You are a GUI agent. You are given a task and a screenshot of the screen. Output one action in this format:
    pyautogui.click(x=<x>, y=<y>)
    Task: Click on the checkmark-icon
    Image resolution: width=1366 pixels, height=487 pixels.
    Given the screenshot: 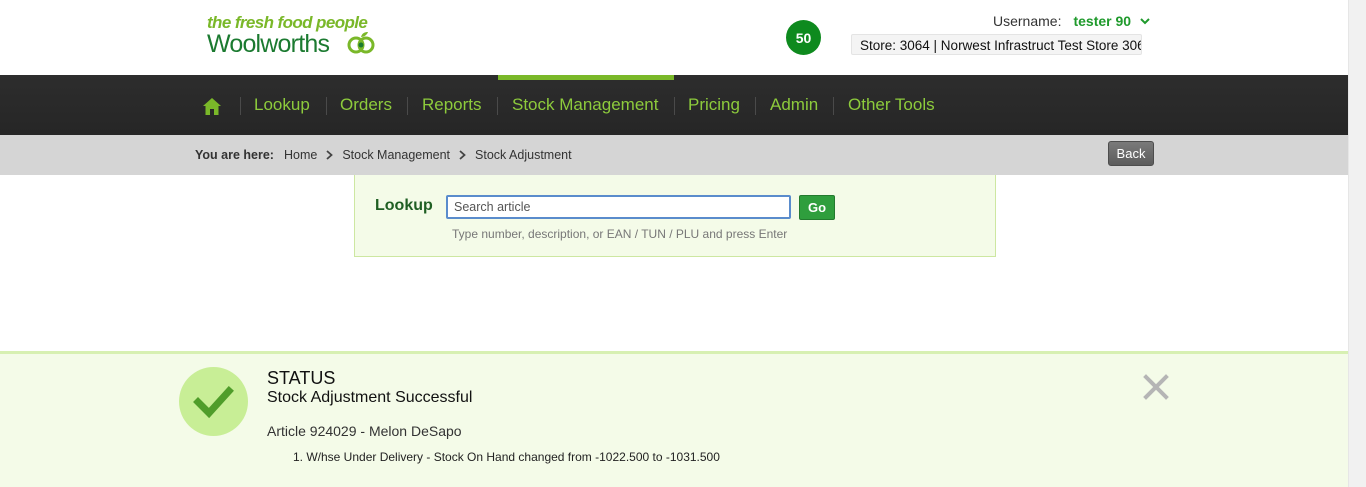 What is the action you would take?
    pyautogui.click(x=213, y=402)
    